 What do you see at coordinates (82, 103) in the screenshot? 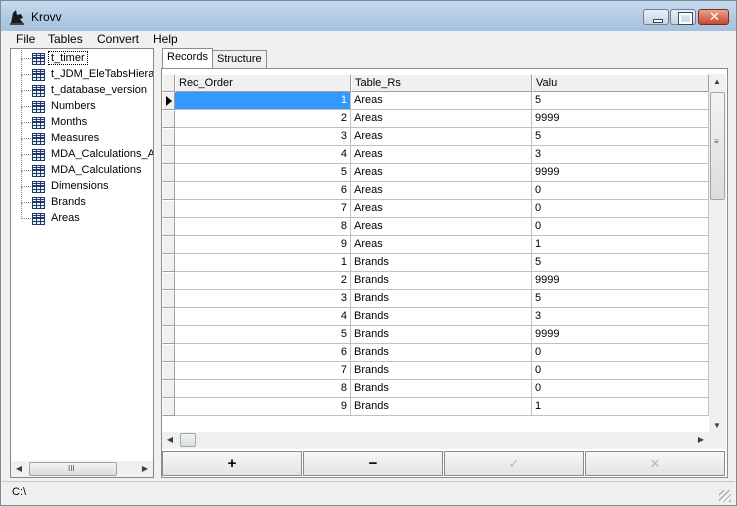
I see `tree-item: Numbers` at bounding box center [82, 103].